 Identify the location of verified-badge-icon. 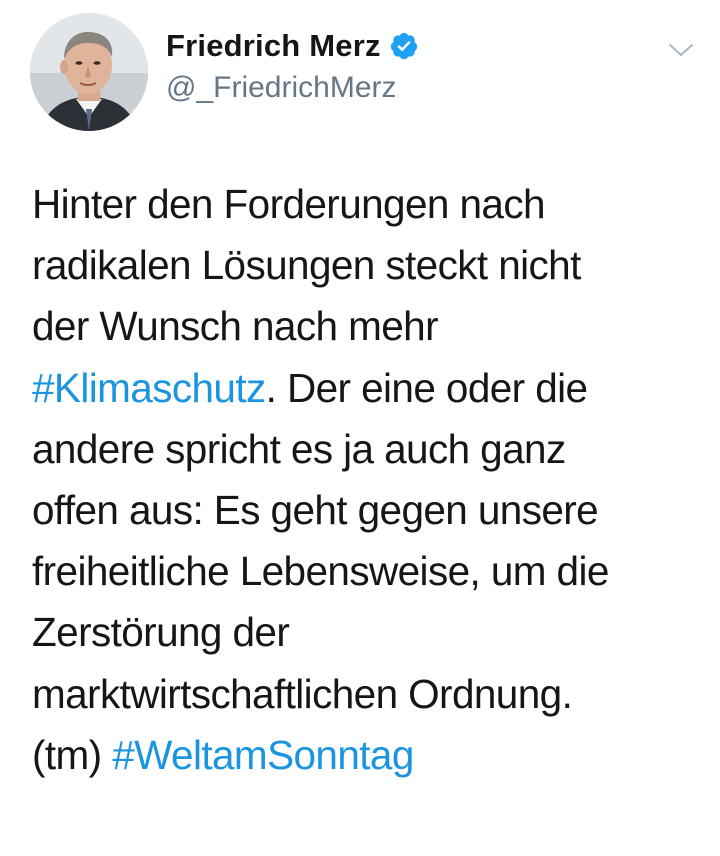
(404, 46).